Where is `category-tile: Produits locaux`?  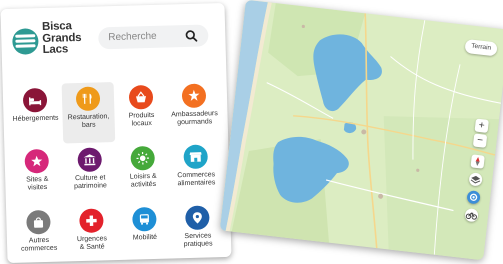 category-tile: Produits locaux is located at coordinates (142, 111).